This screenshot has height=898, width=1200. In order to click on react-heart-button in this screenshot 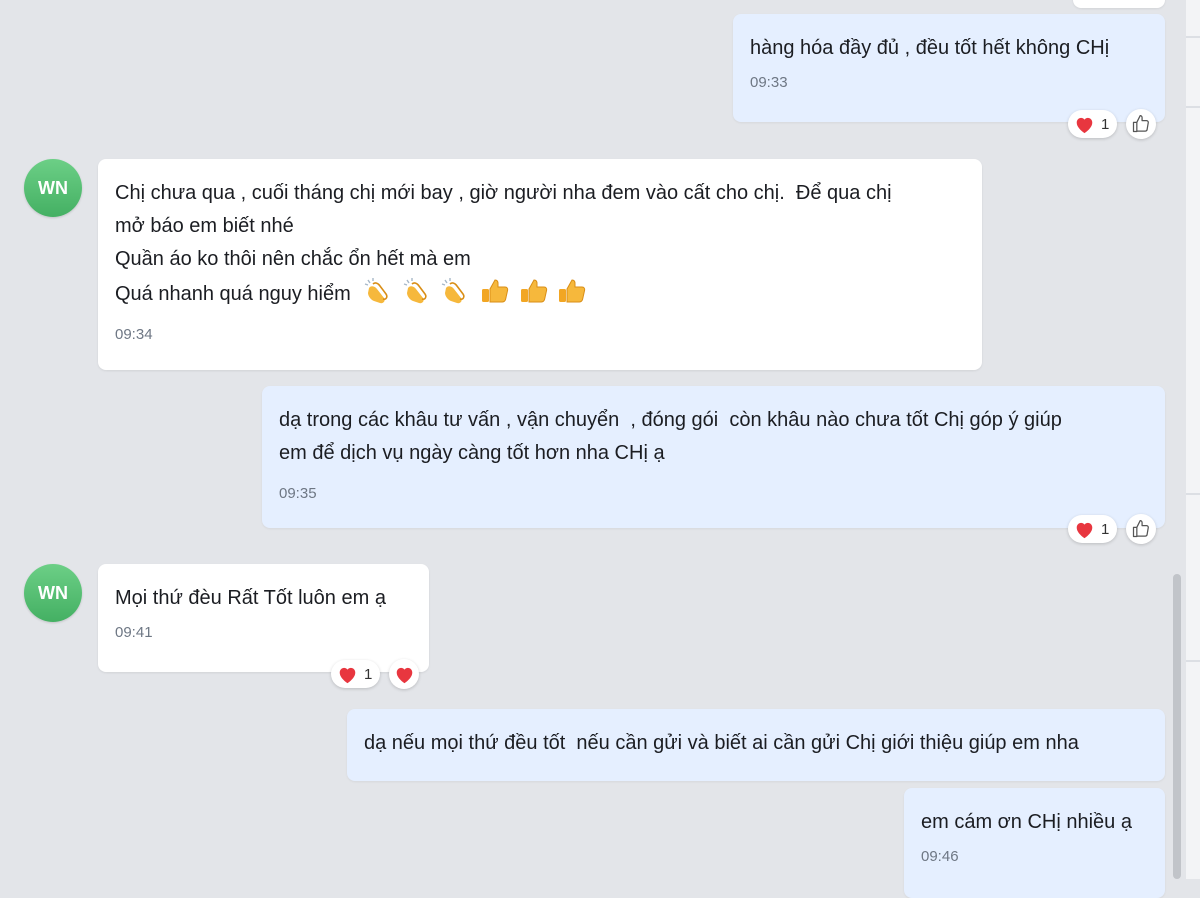, I will do `click(404, 674)`.